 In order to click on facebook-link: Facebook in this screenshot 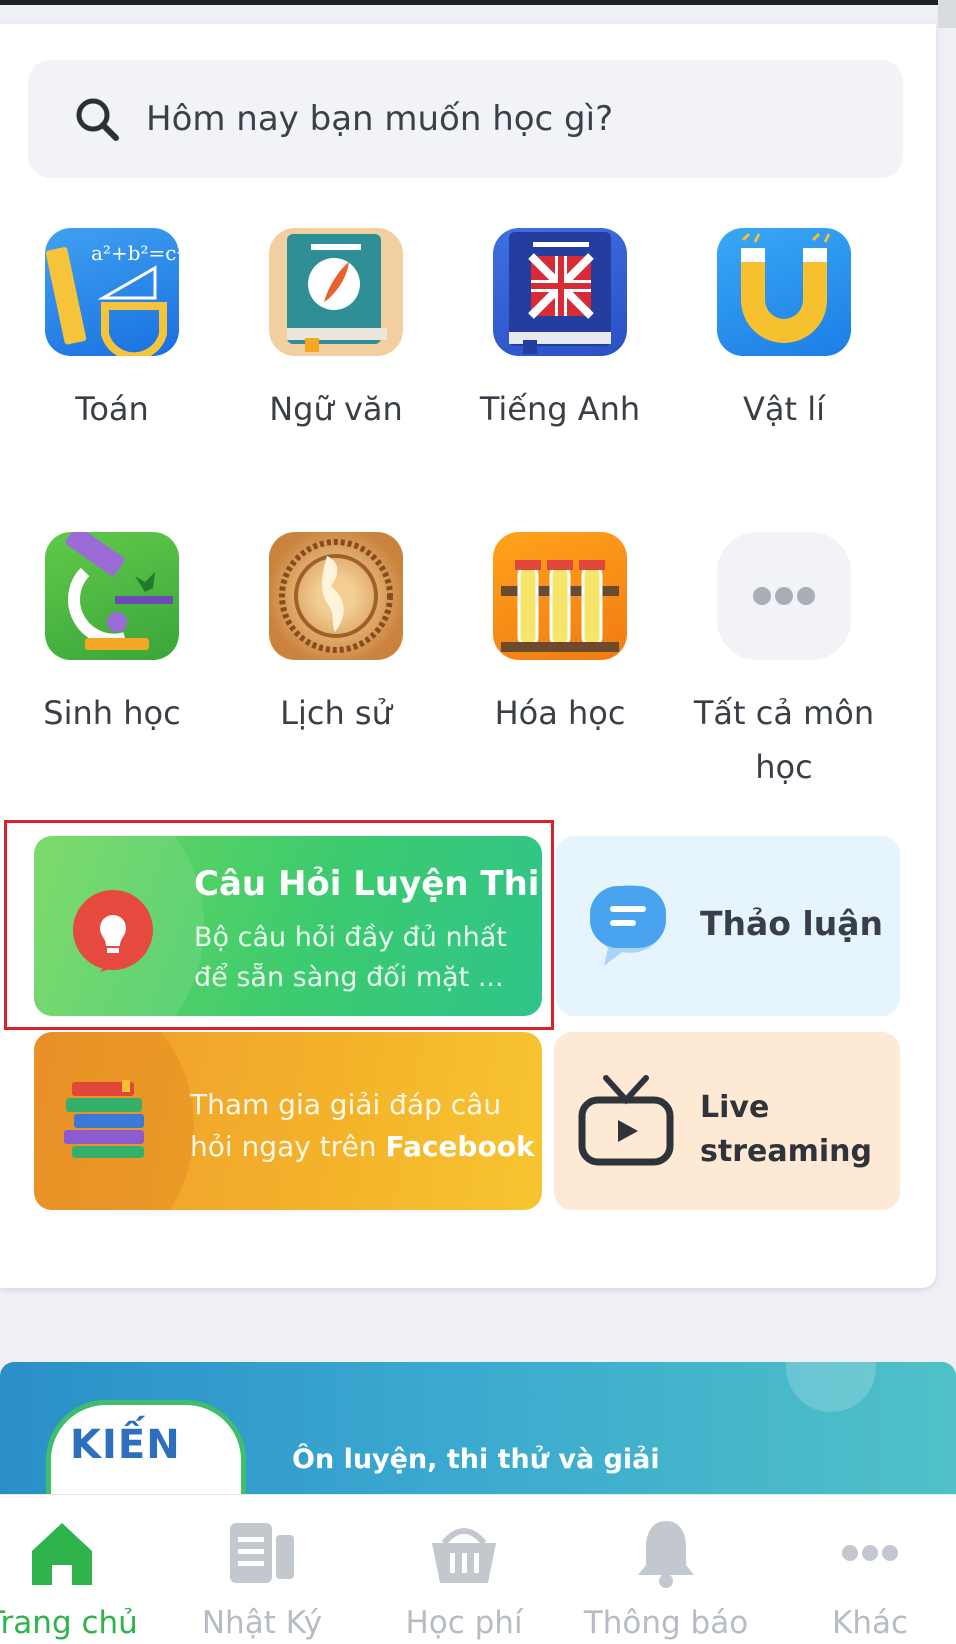, I will do `click(459, 1146)`.